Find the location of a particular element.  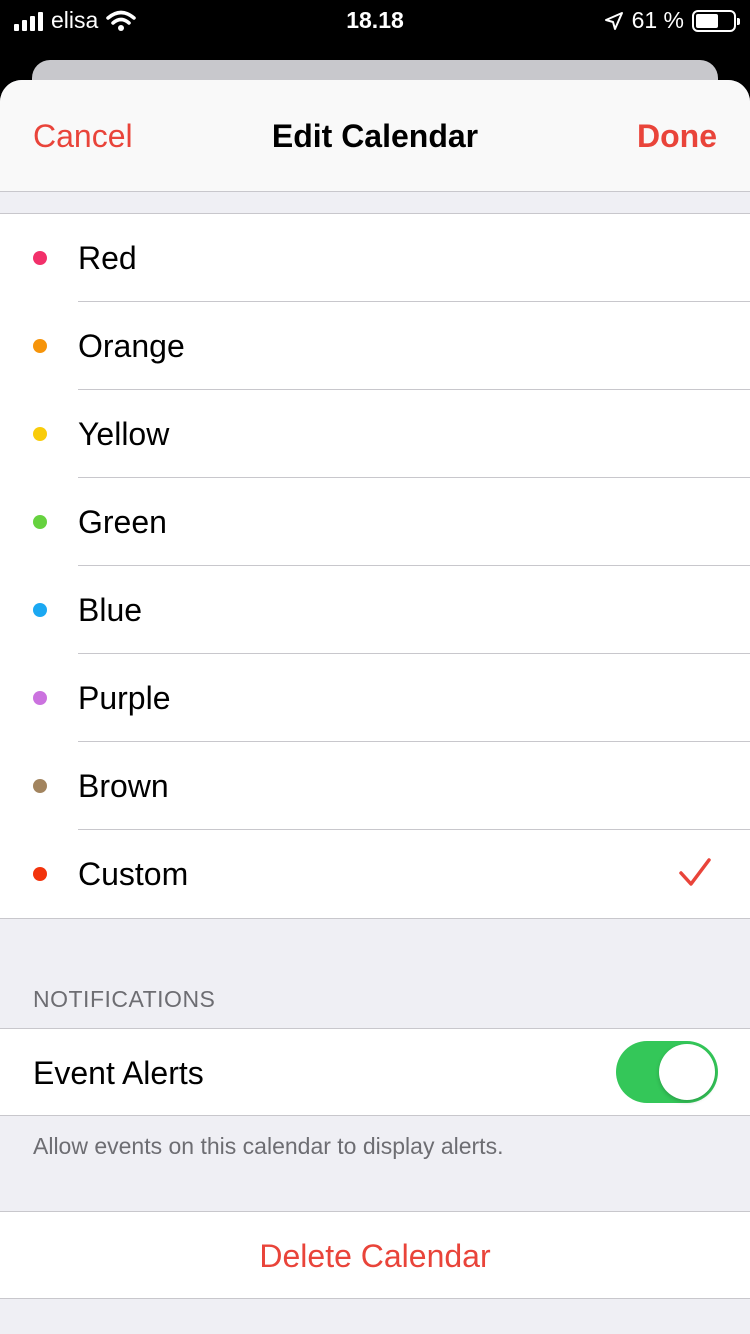

status-right: 61 % is located at coordinates (672, 20).